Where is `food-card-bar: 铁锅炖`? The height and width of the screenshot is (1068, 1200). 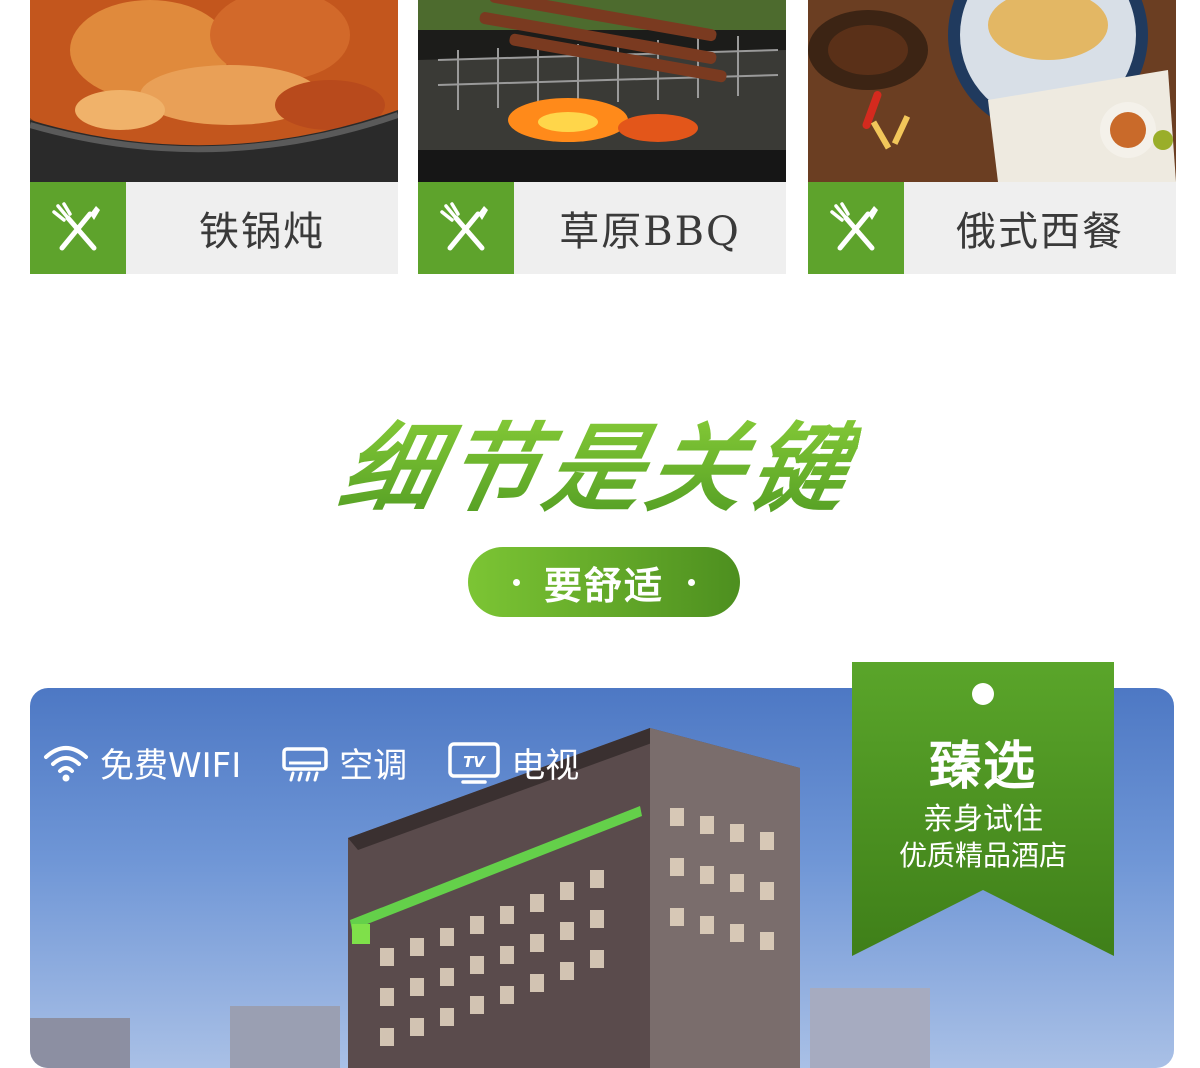
food-card-bar: 铁锅炖 is located at coordinates (214, 228).